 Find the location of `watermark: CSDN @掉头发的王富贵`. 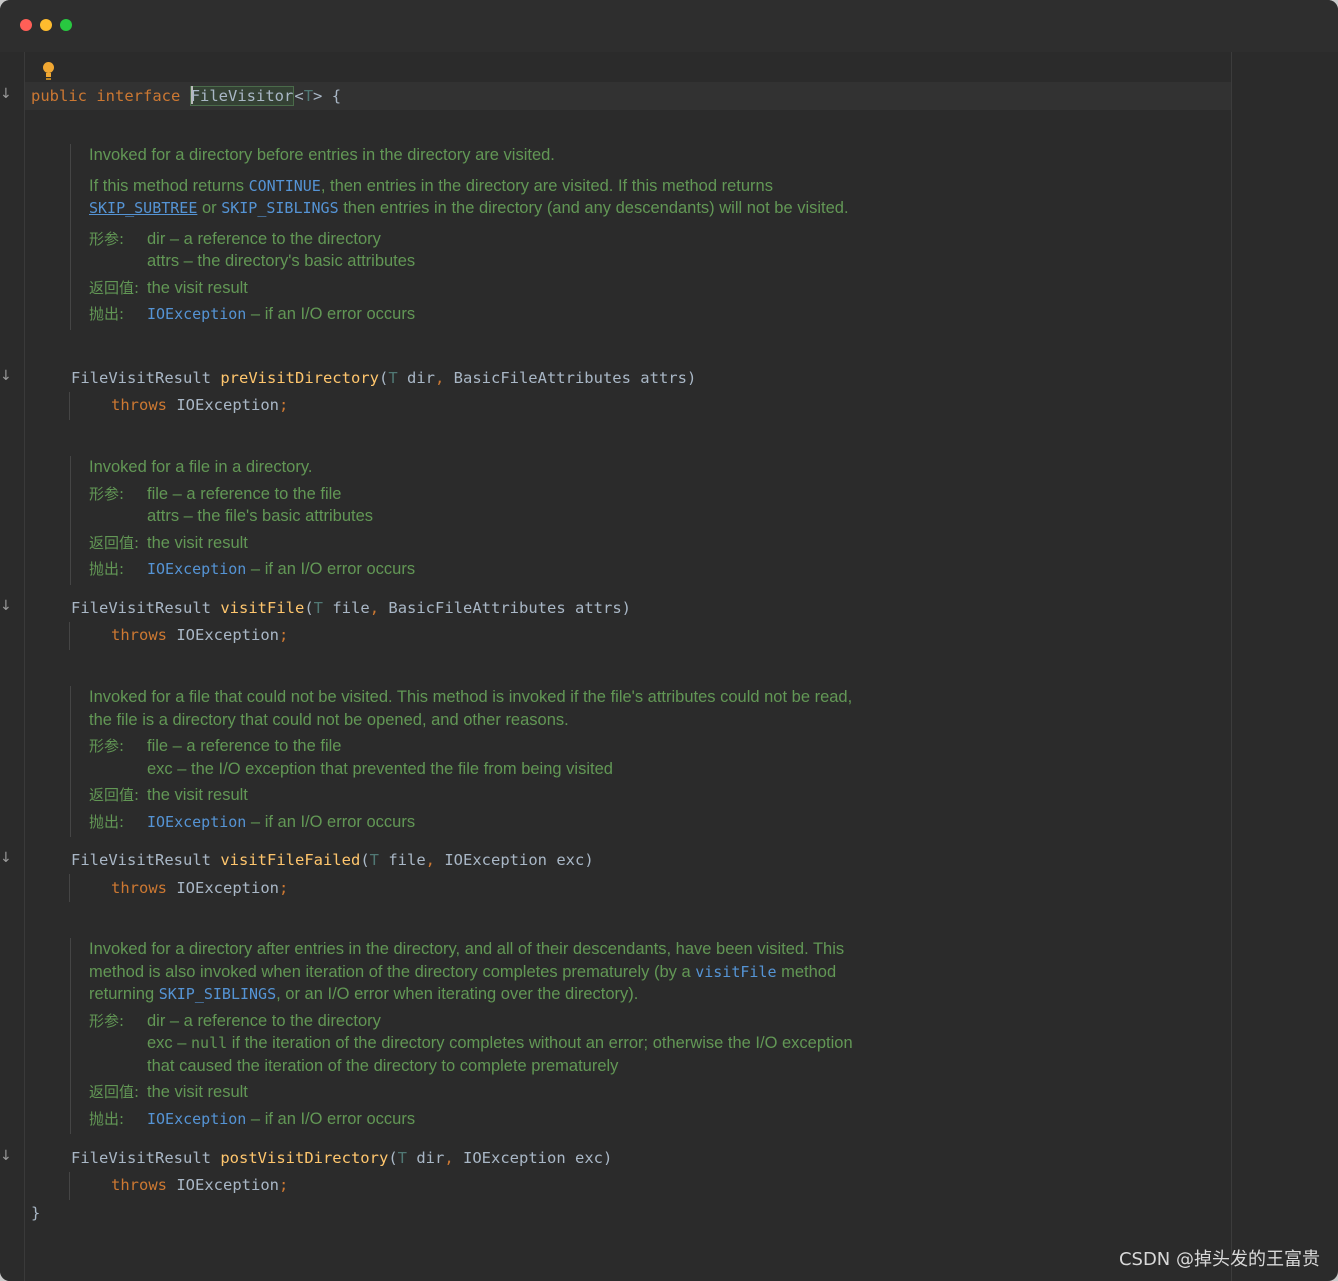

watermark: CSDN @掉头发的王富贵 is located at coordinates (1219, 1259).